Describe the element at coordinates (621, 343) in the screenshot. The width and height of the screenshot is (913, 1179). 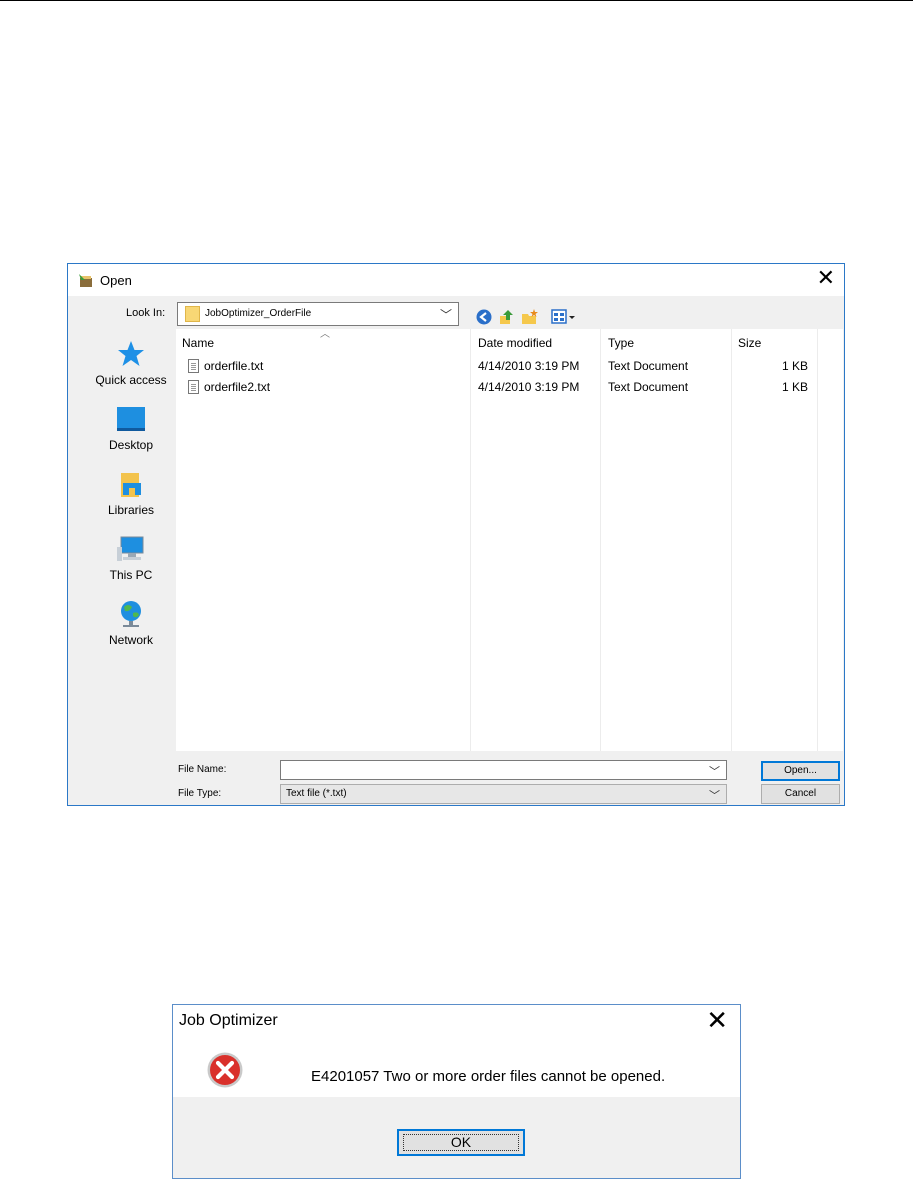
I see `column-header-type: Type` at that location.